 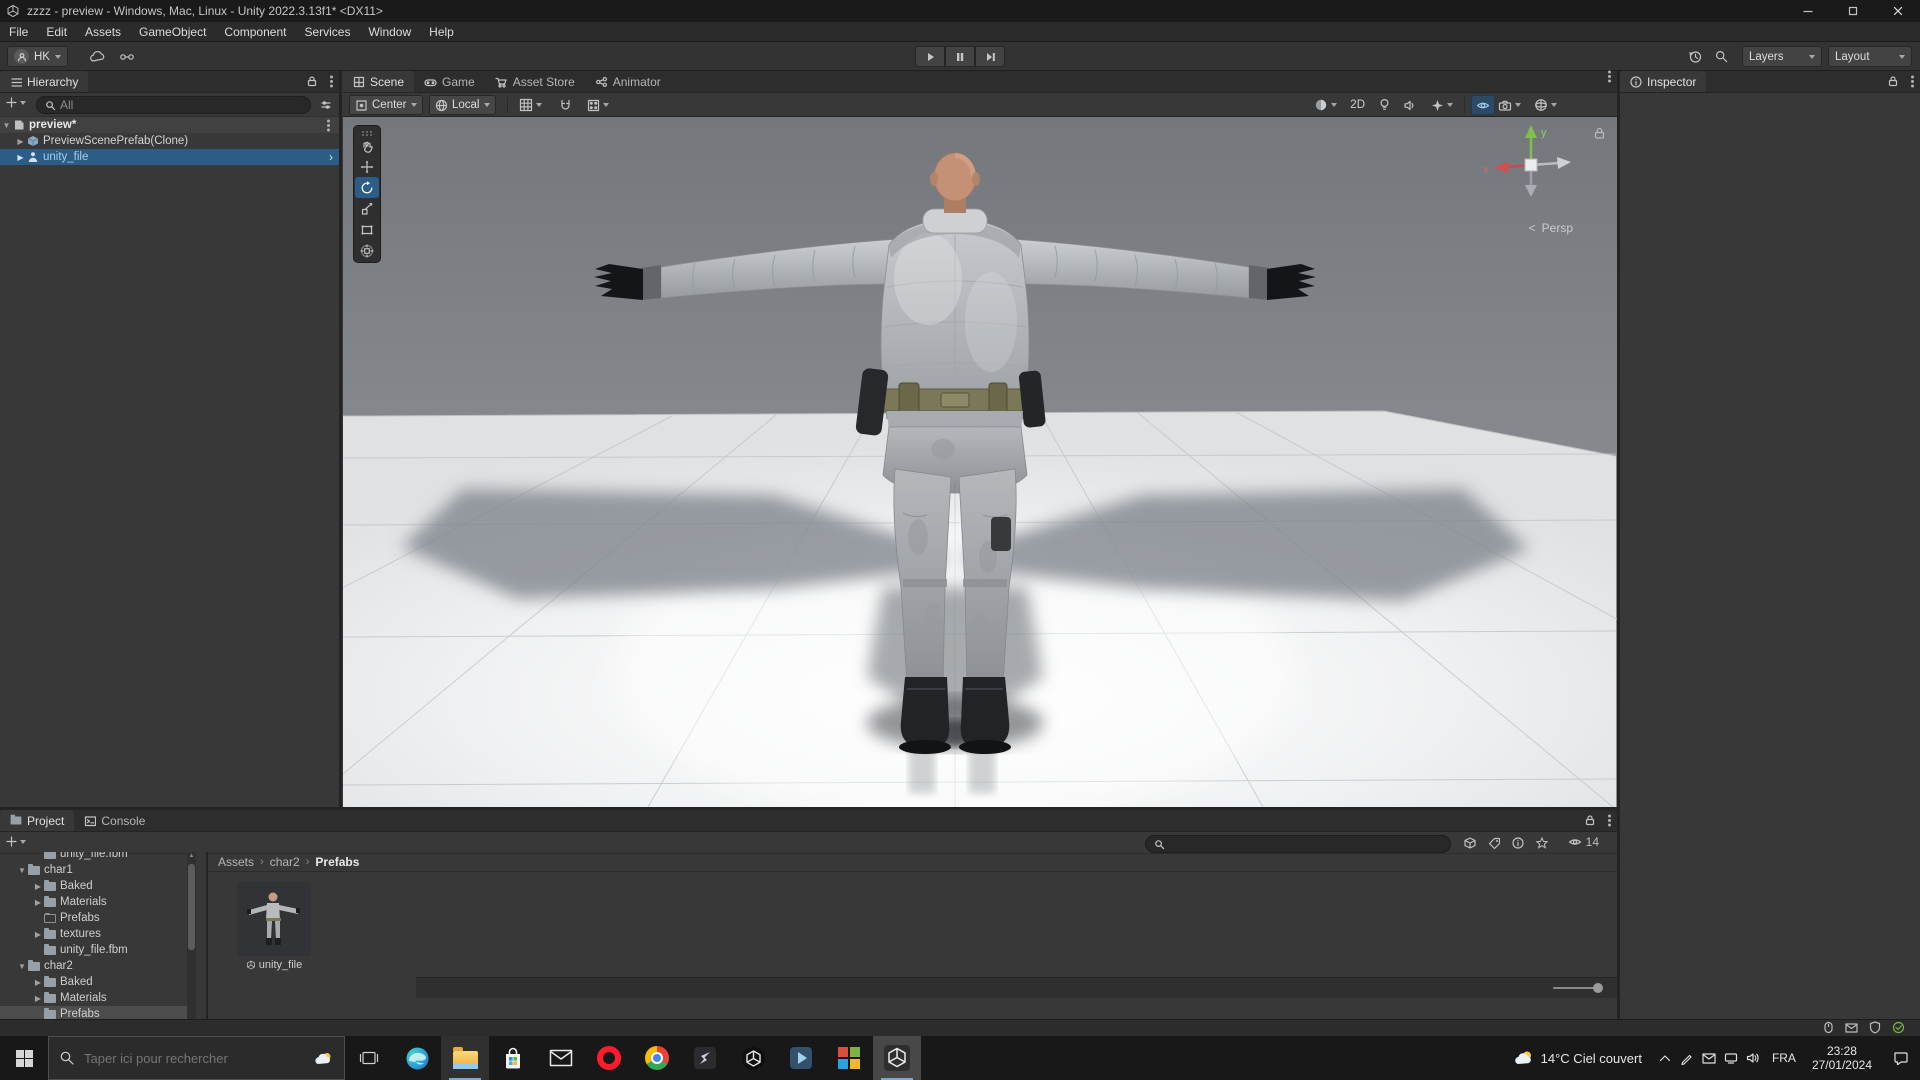 I want to click on snap-toggle-button, so click(x=565, y=105).